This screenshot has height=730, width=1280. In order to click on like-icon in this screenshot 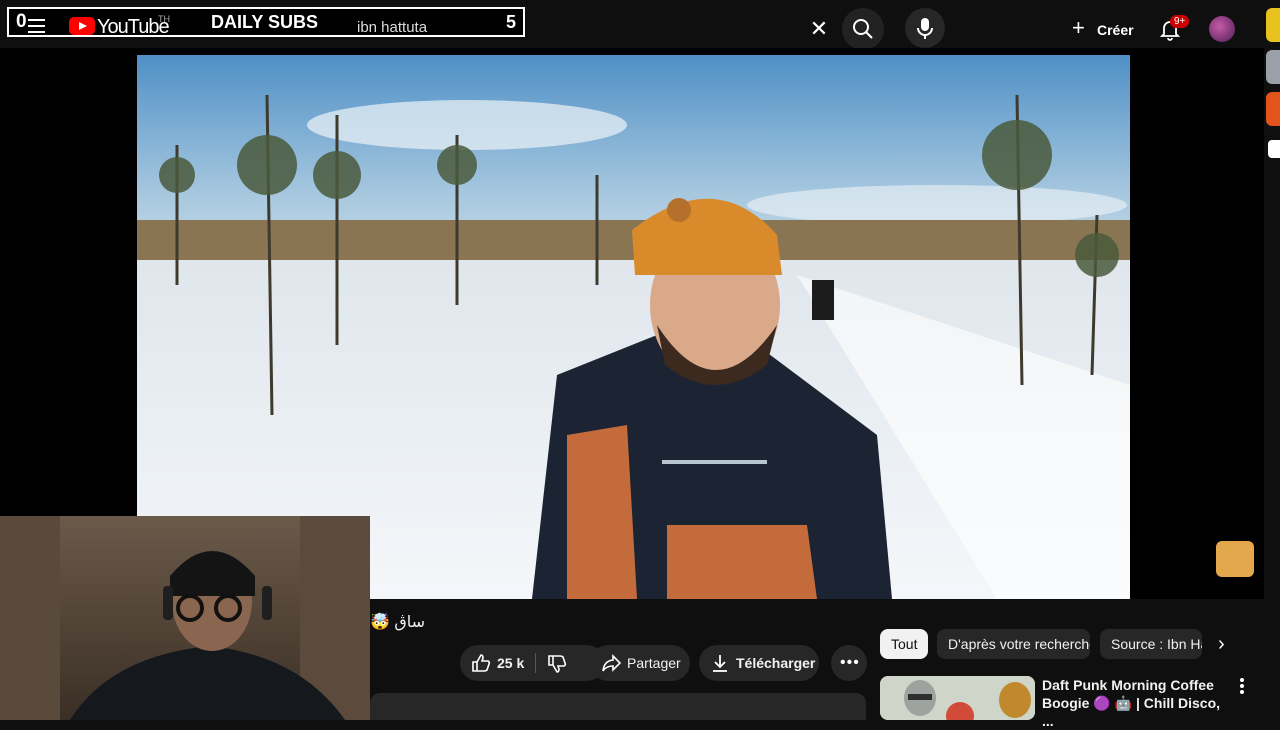, I will do `click(481, 663)`.